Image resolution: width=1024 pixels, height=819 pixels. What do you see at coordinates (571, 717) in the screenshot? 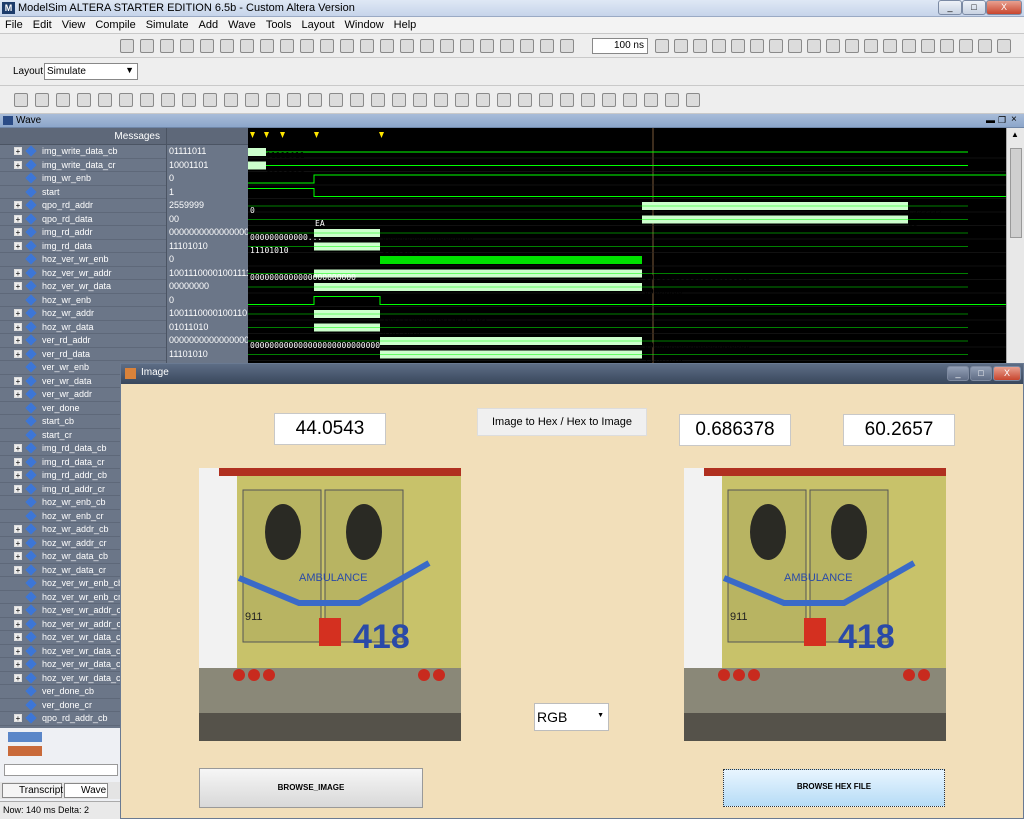
I see `color-space-dropdown: RGB ▼` at bounding box center [571, 717].